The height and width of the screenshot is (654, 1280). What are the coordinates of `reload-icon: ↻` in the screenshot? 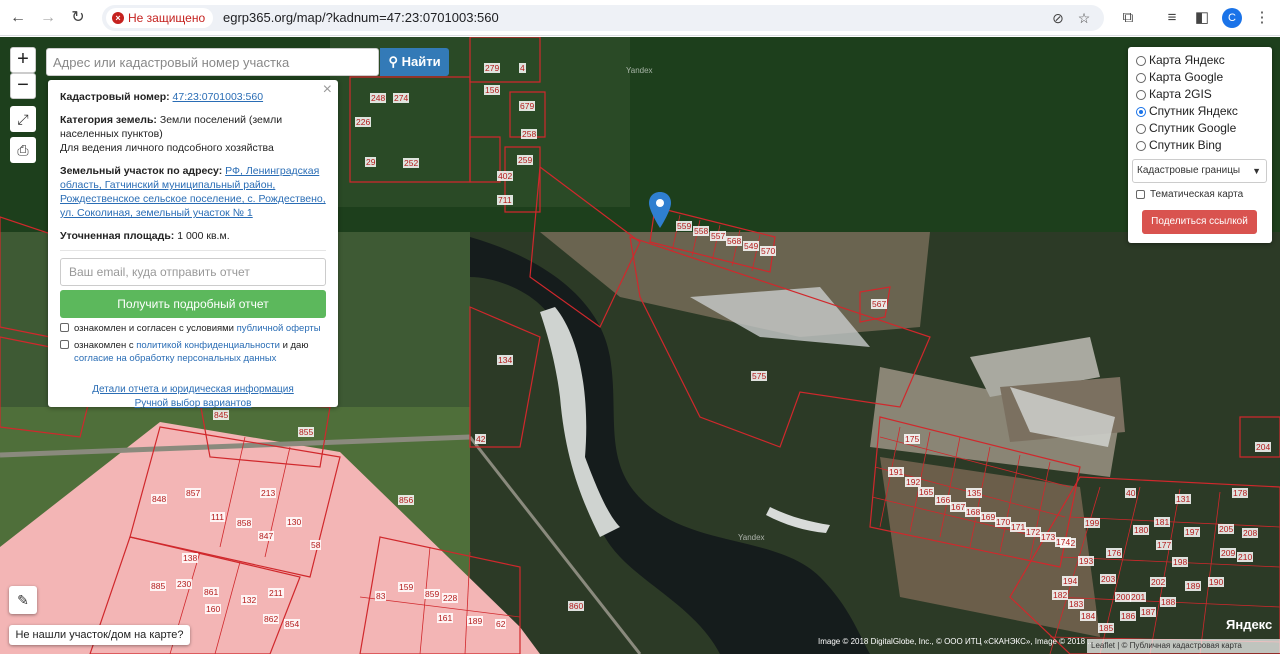 It's located at (78, 18).